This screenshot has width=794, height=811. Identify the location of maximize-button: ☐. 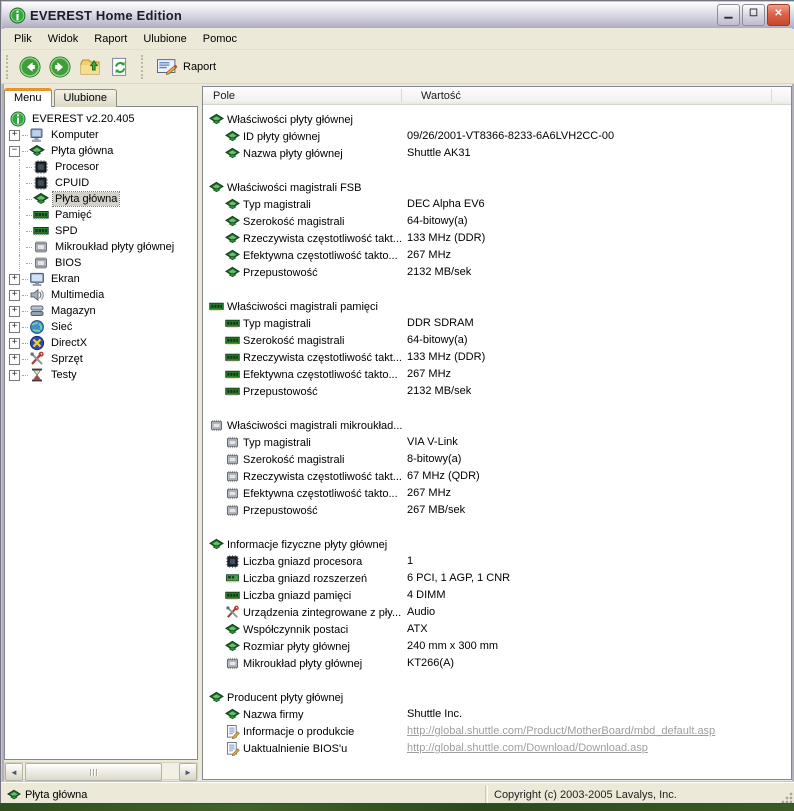
(753, 15).